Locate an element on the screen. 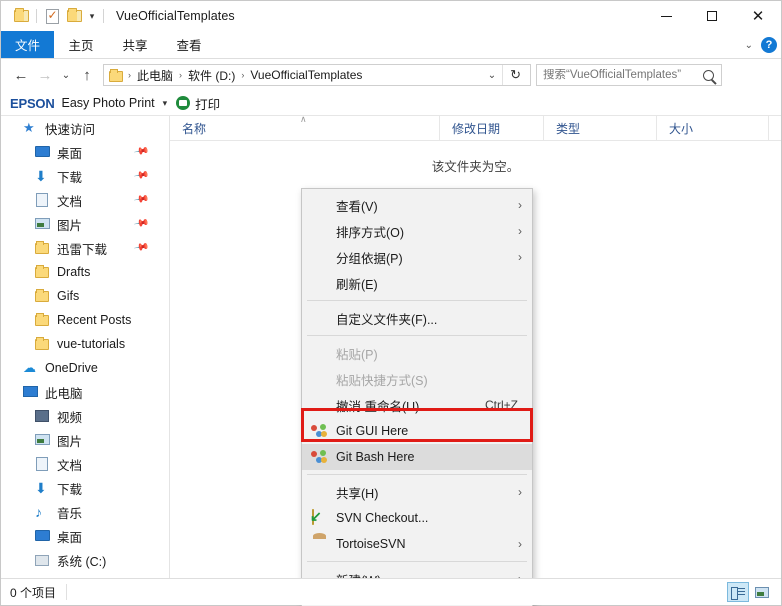 The width and height of the screenshot is (782, 606). menu-item-15: TortoiseSVN › is located at coordinates (417, 544).